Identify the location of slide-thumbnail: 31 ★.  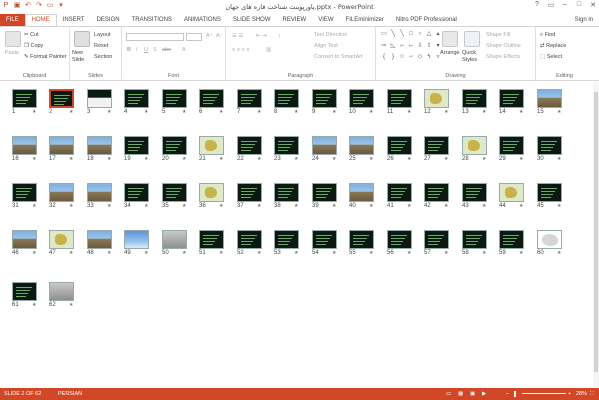
(28, 200).